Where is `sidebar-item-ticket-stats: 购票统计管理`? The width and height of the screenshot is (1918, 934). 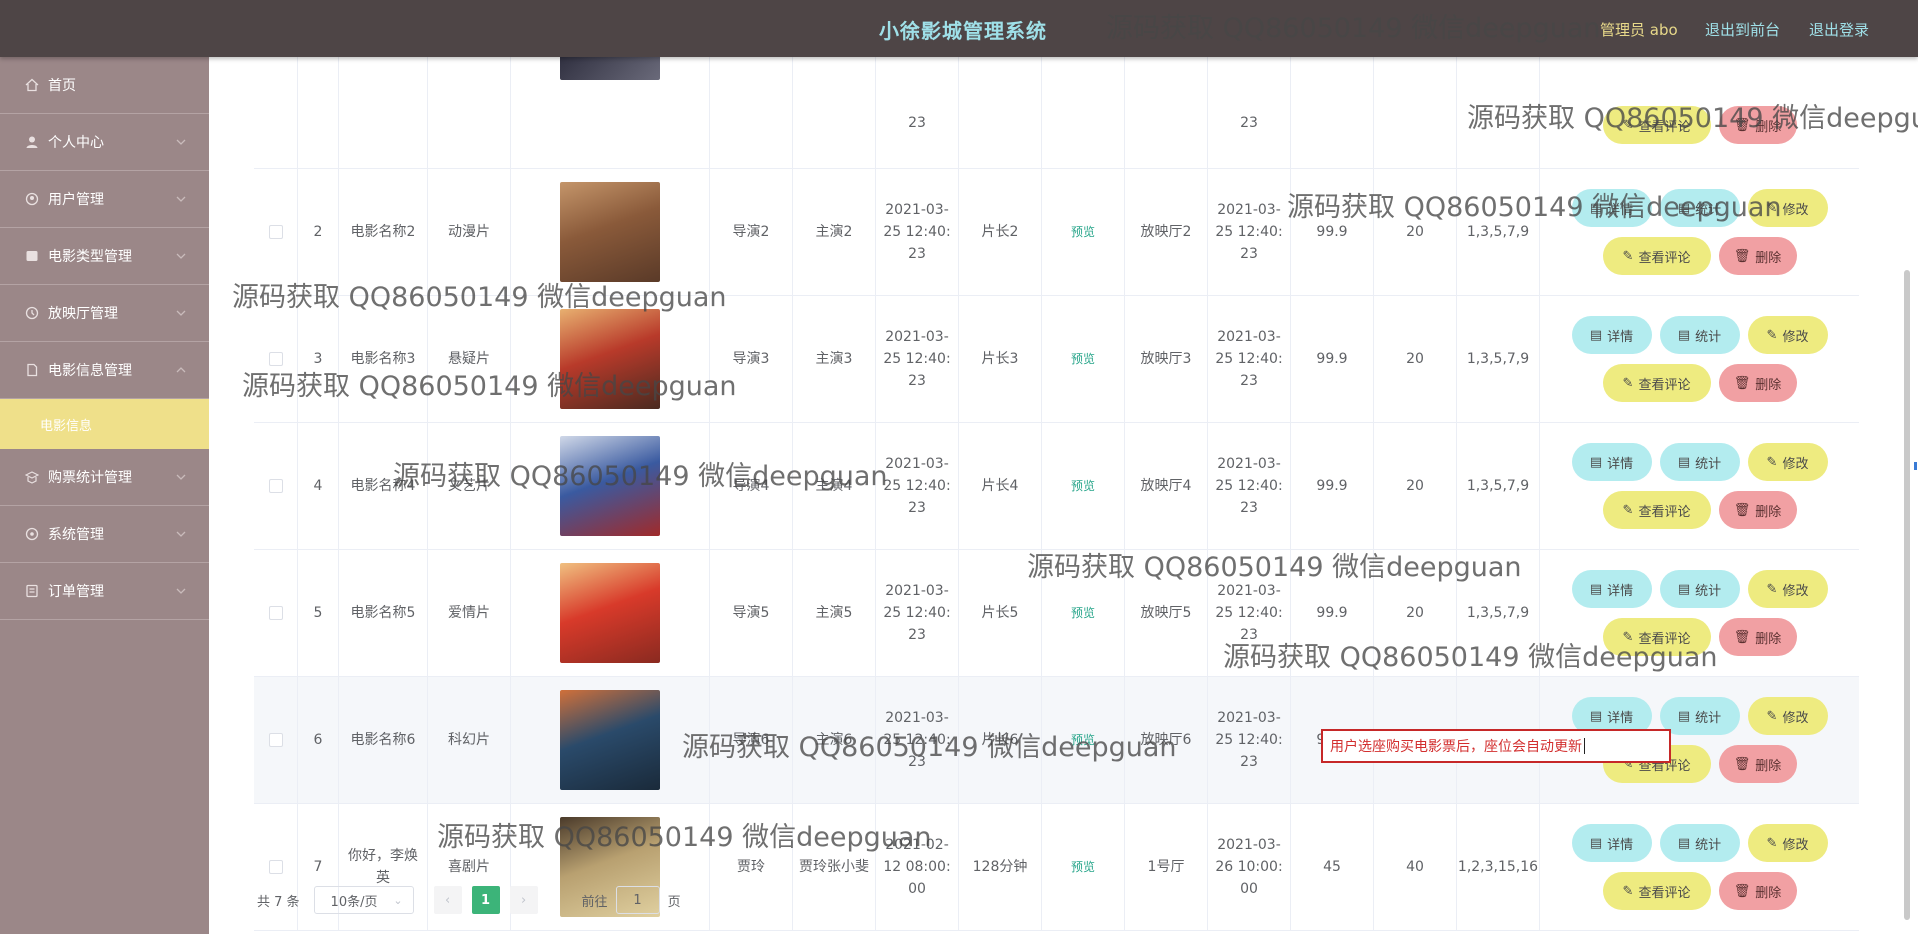
sidebar-item-ticket-stats: 购票统计管理 is located at coordinates (104, 477).